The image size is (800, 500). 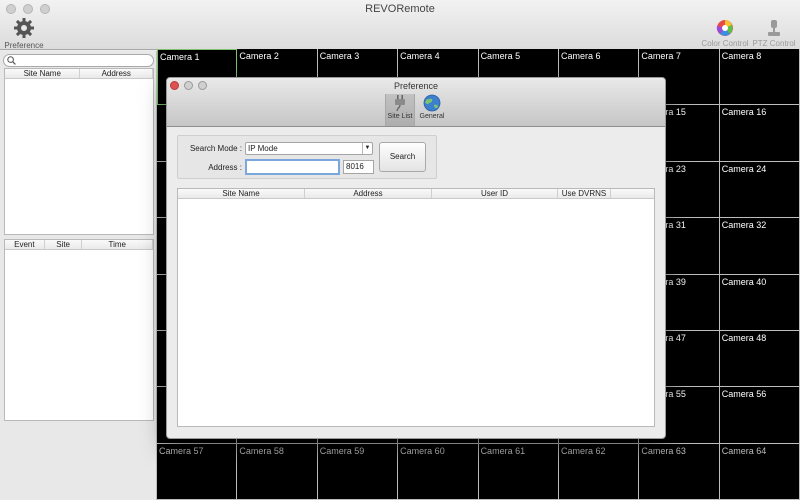 I want to click on camera-label: Camera 5, so click(x=500, y=56).